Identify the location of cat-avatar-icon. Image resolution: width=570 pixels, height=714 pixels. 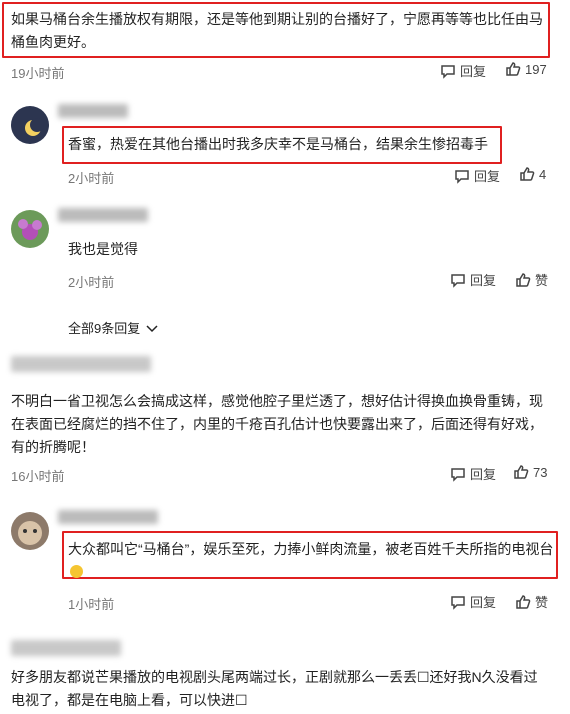
(30, 533).